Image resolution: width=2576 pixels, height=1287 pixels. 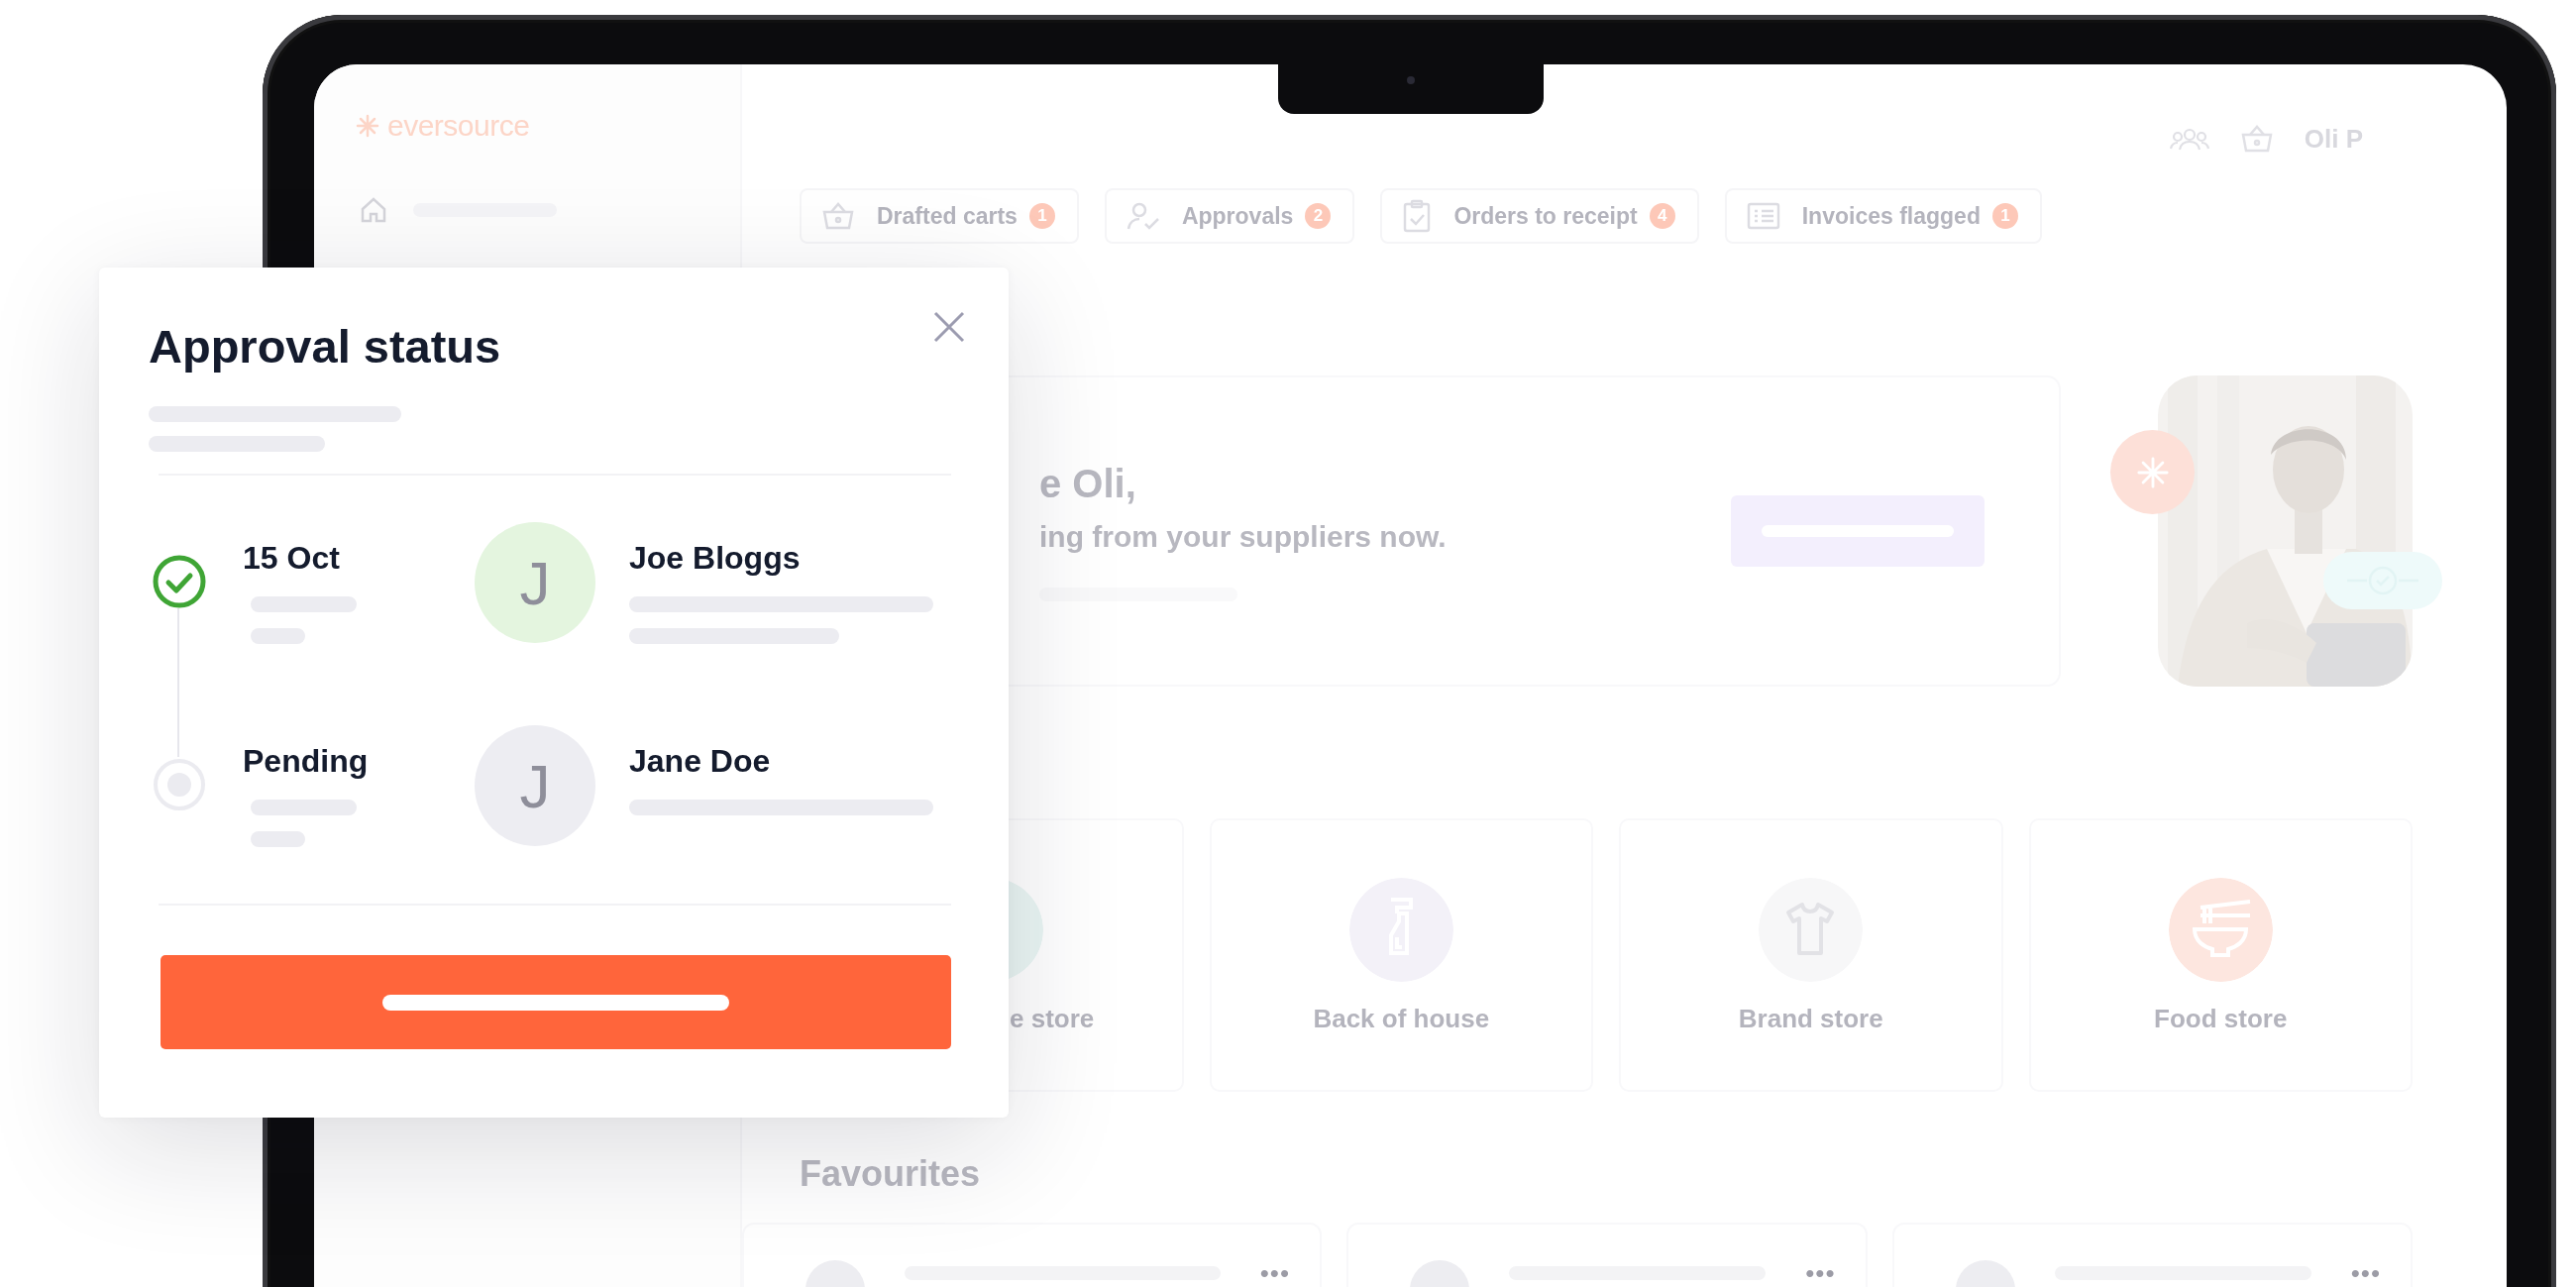 I want to click on submit-button, so click(x=556, y=1002).